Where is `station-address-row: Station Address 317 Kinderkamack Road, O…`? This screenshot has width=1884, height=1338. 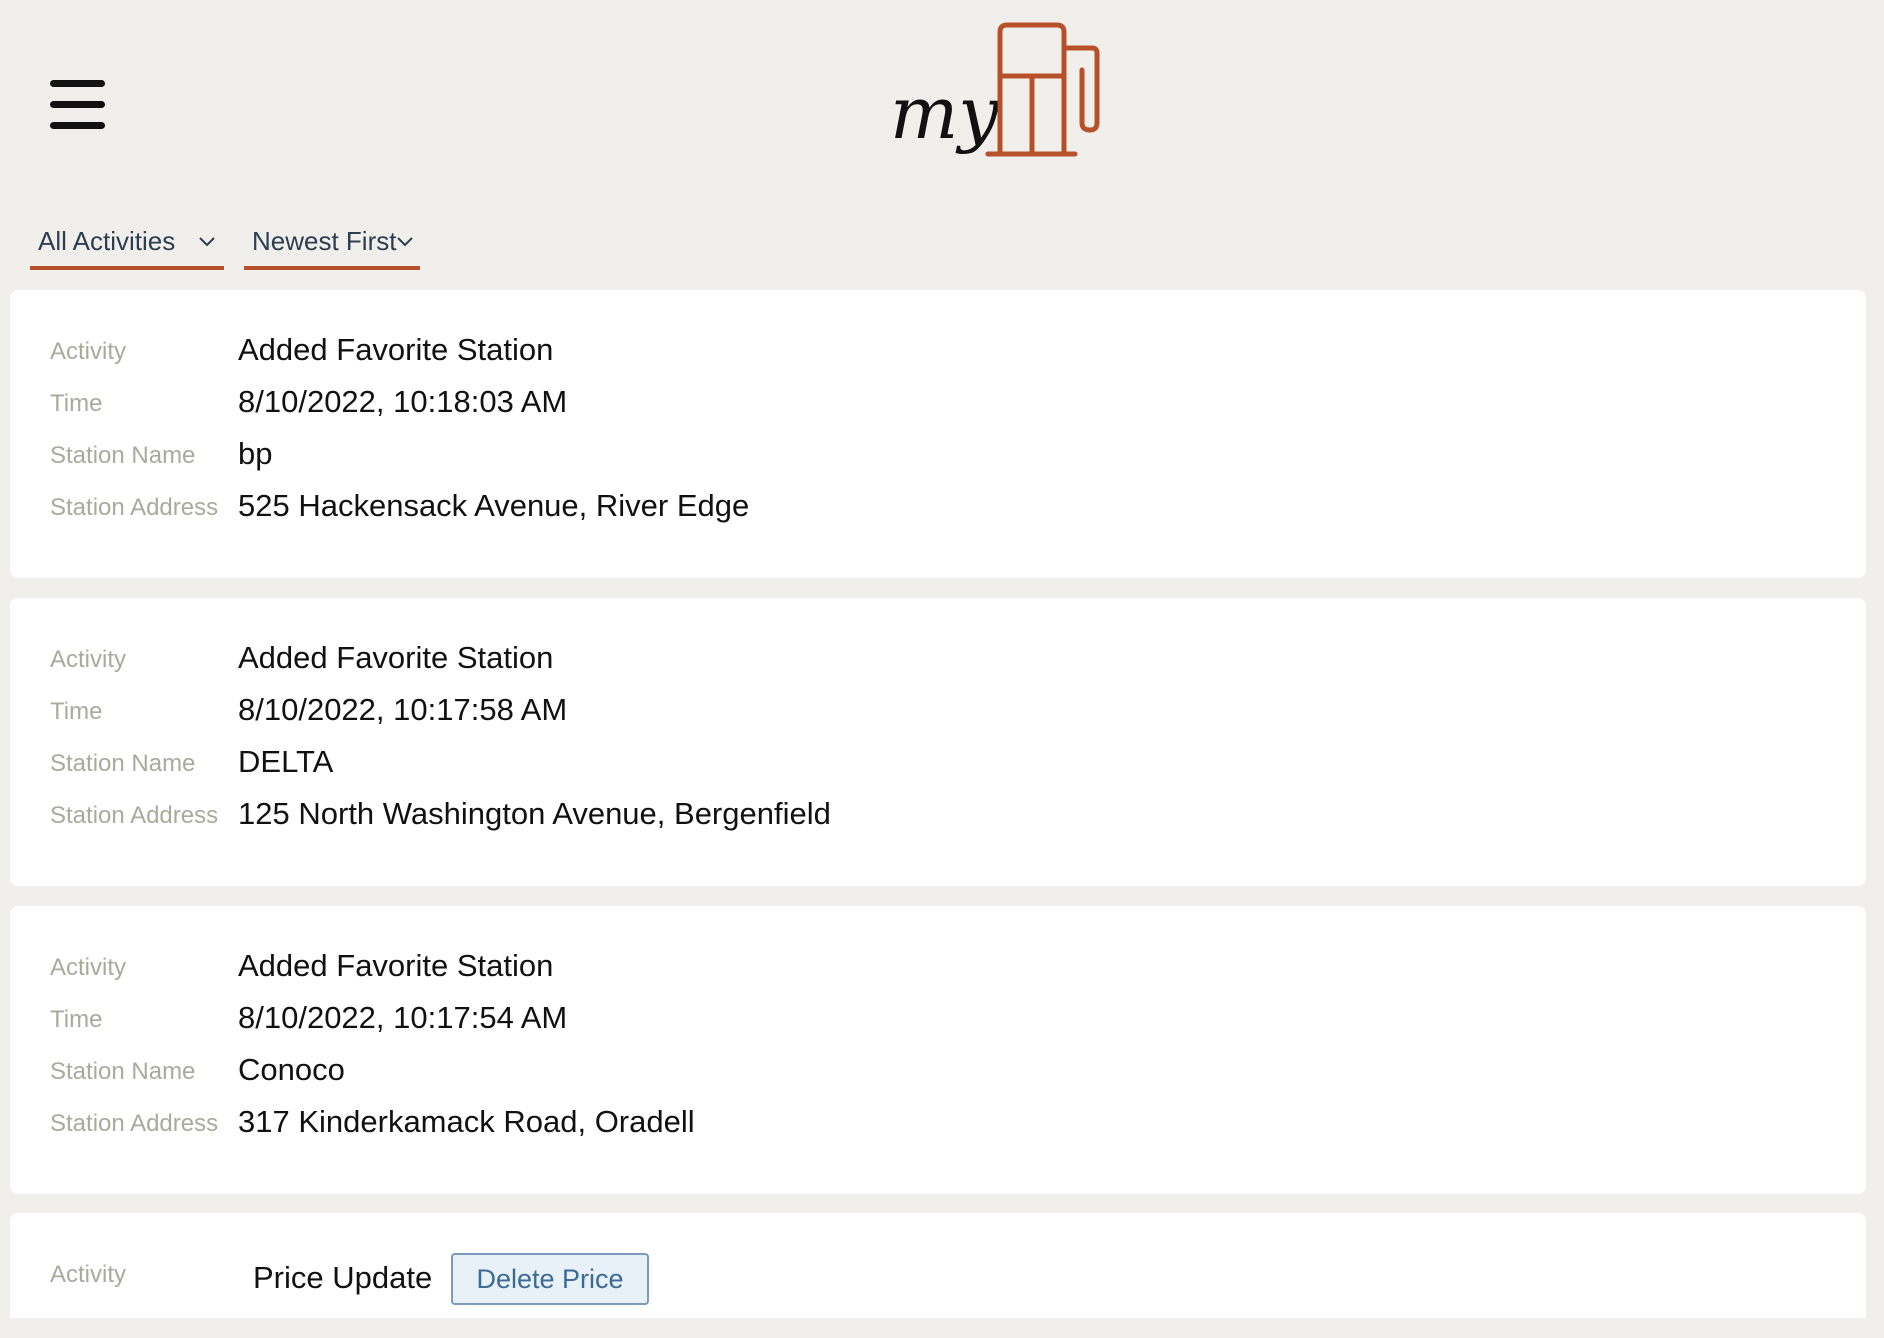 station-address-row: Station Address 317 Kinderkamack Road, O… is located at coordinates (910, 1124).